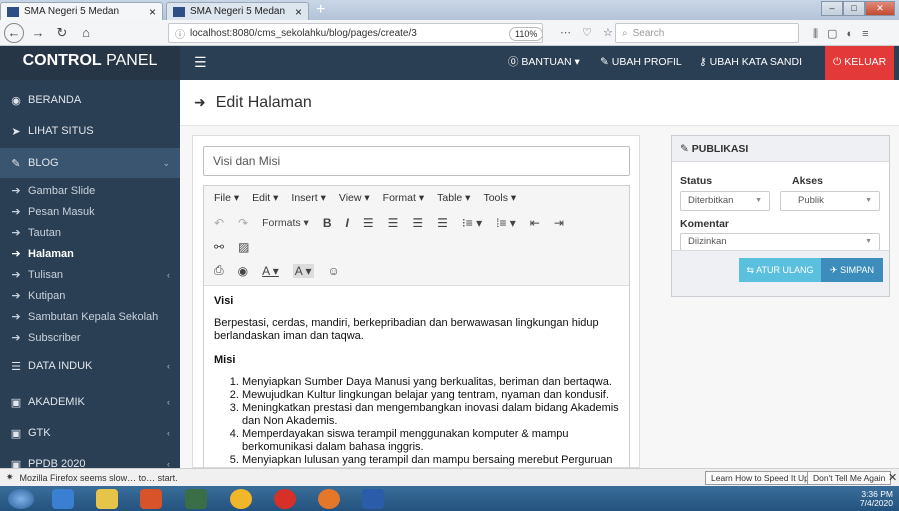 This screenshot has height=511, width=899. Describe the element at coordinates (834, 270) in the screenshot. I see `send-icon: ✈` at that location.